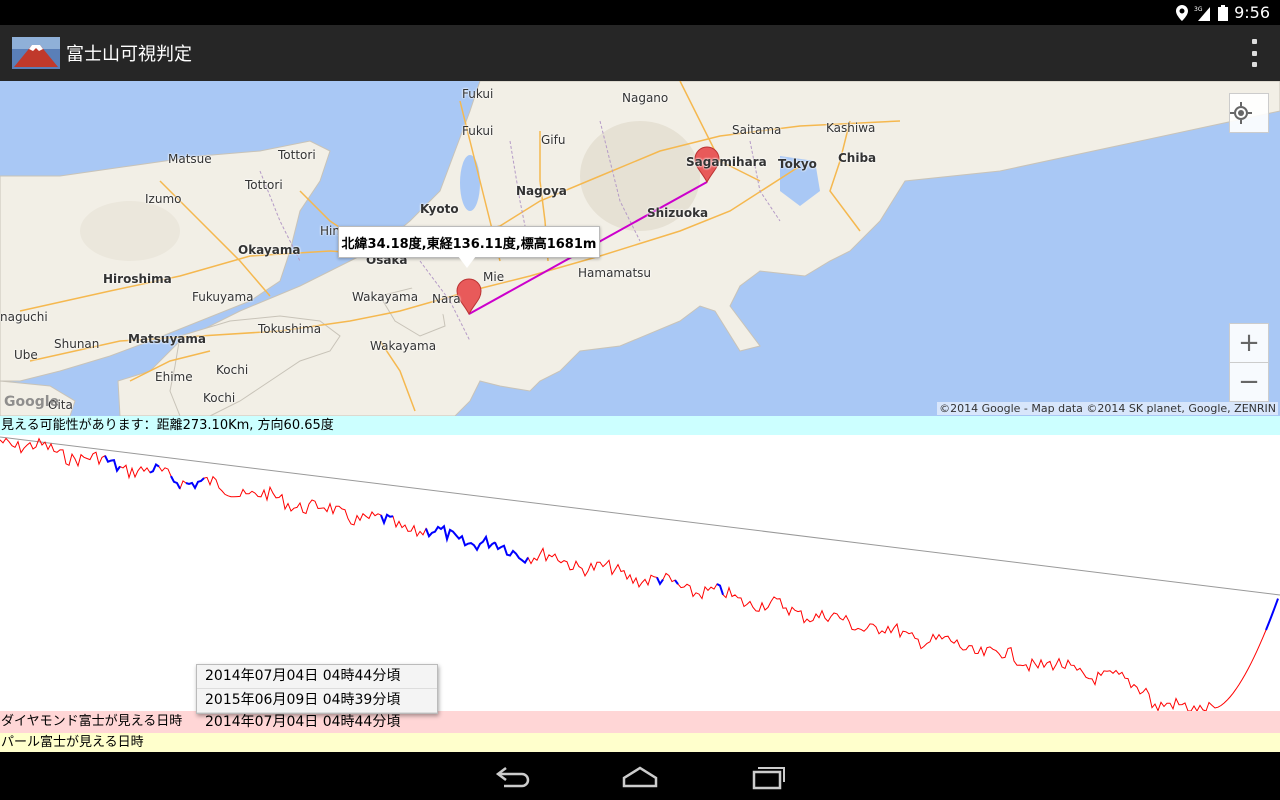  What do you see at coordinates (757, 130) in the screenshot?
I see `map-label: Saitama` at bounding box center [757, 130].